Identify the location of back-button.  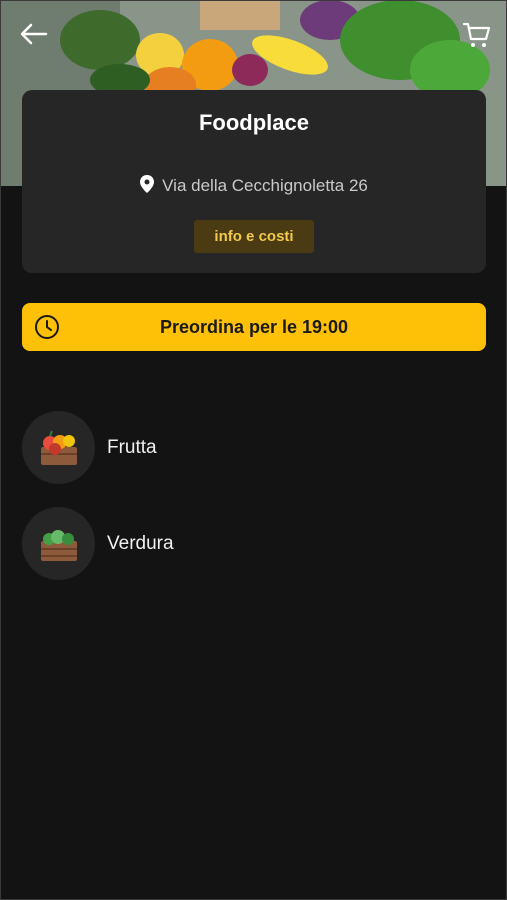
(34, 34).